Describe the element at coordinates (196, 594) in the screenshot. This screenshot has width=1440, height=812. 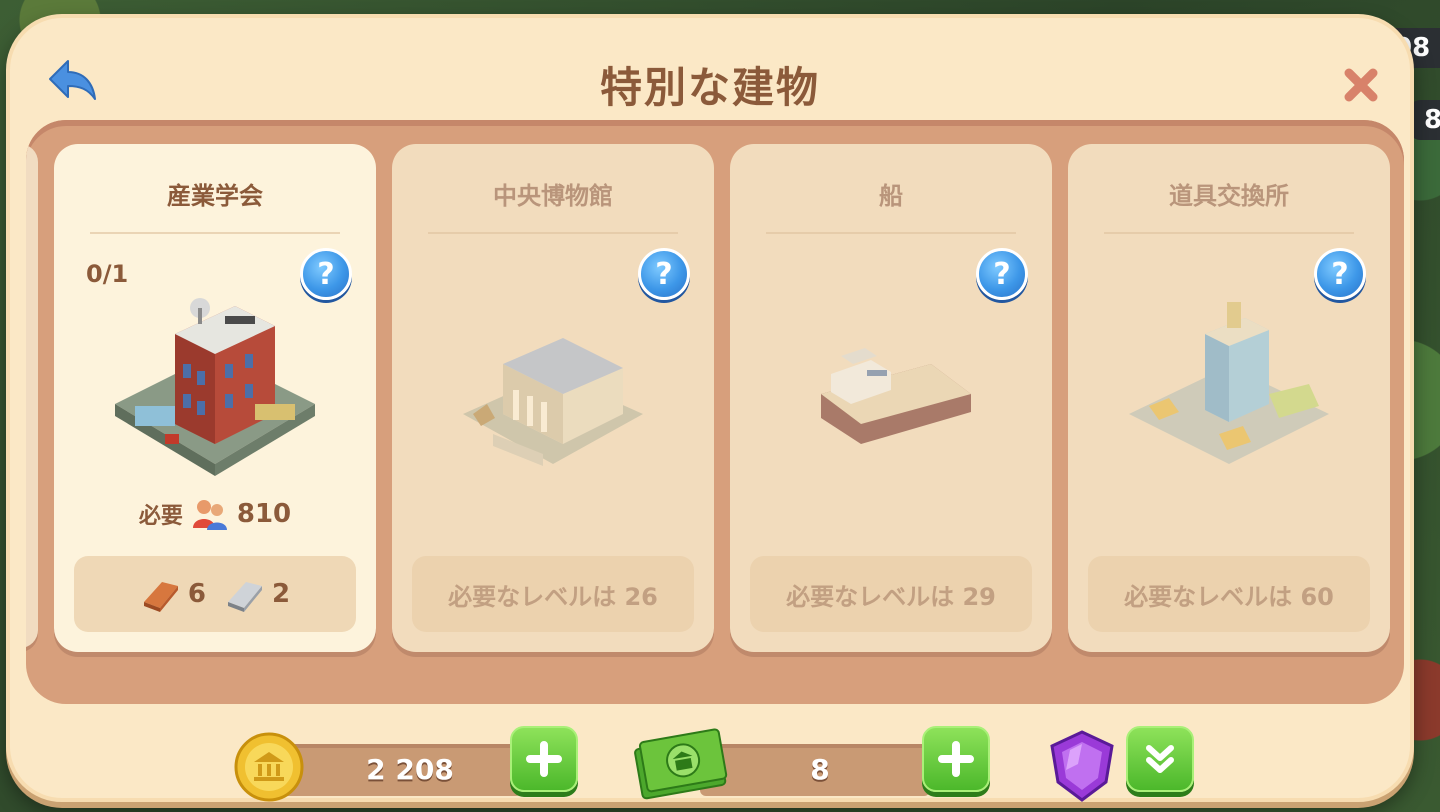
I see `copper-cost-value: 6` at that location.